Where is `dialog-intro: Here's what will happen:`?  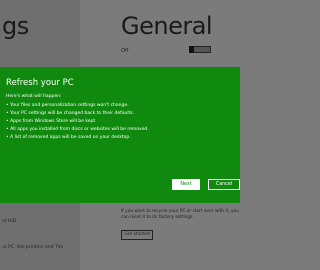 dialog-intro: Here's what will happen: is located at coordinates (34, 96).